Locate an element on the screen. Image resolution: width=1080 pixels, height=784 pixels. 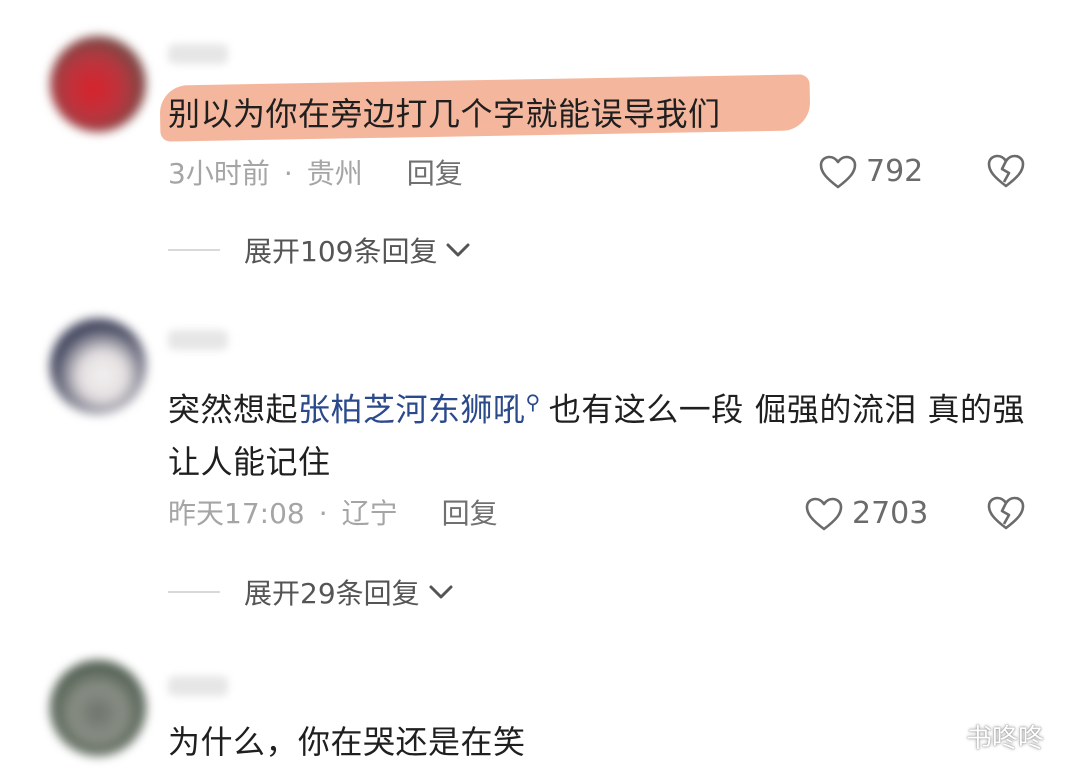
expand-label: 展开29条回复 is located at coordinates (332, 593).